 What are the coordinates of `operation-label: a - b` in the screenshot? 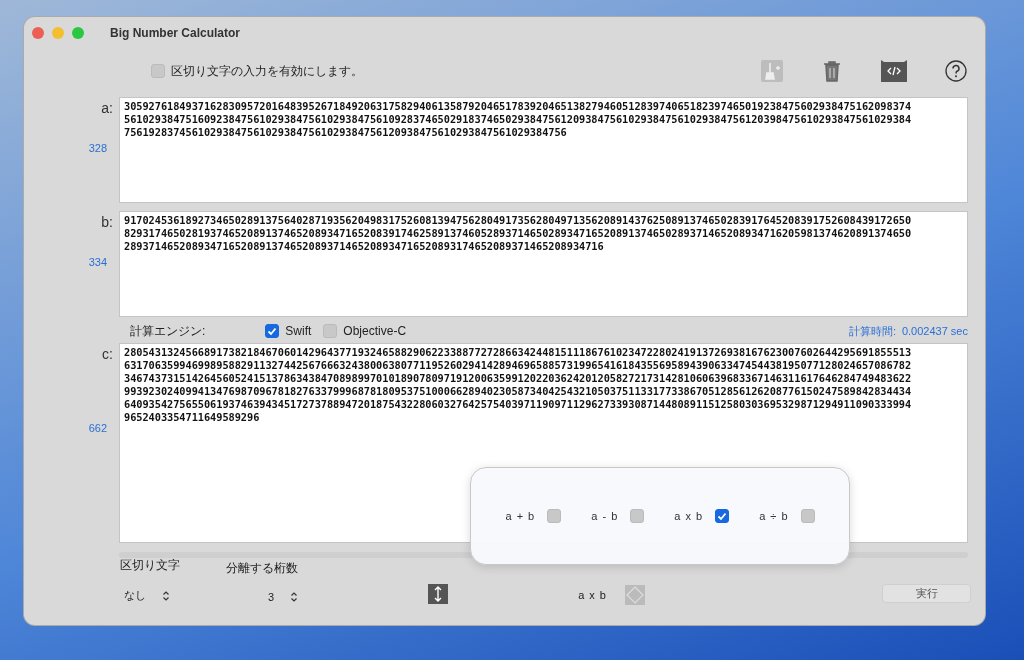 It's located at (605, 516).